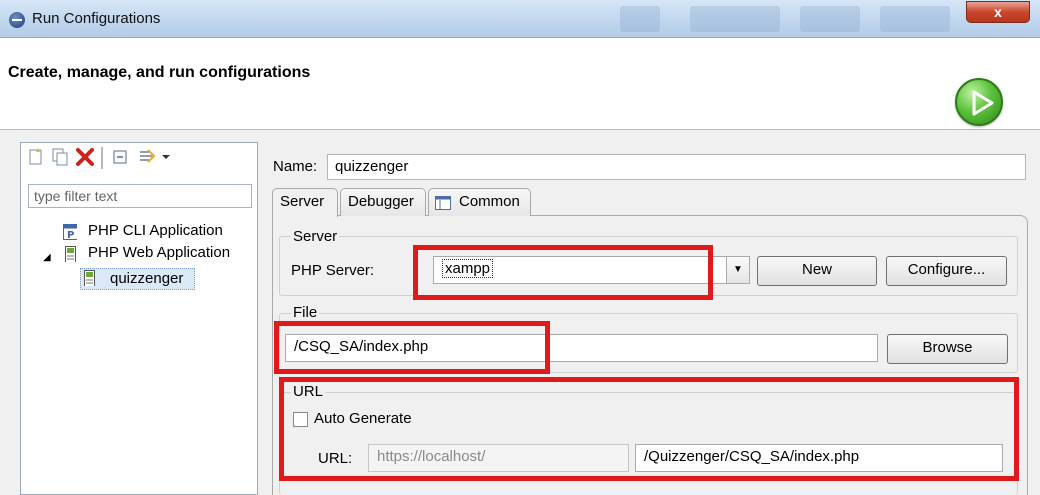 This screenshot has width=1040, height=495. What do you see at coordinates (581, 348) in the screenshot?
I see `file-input: /CSQ_SA/index.php` at bounding box center [581, 348].